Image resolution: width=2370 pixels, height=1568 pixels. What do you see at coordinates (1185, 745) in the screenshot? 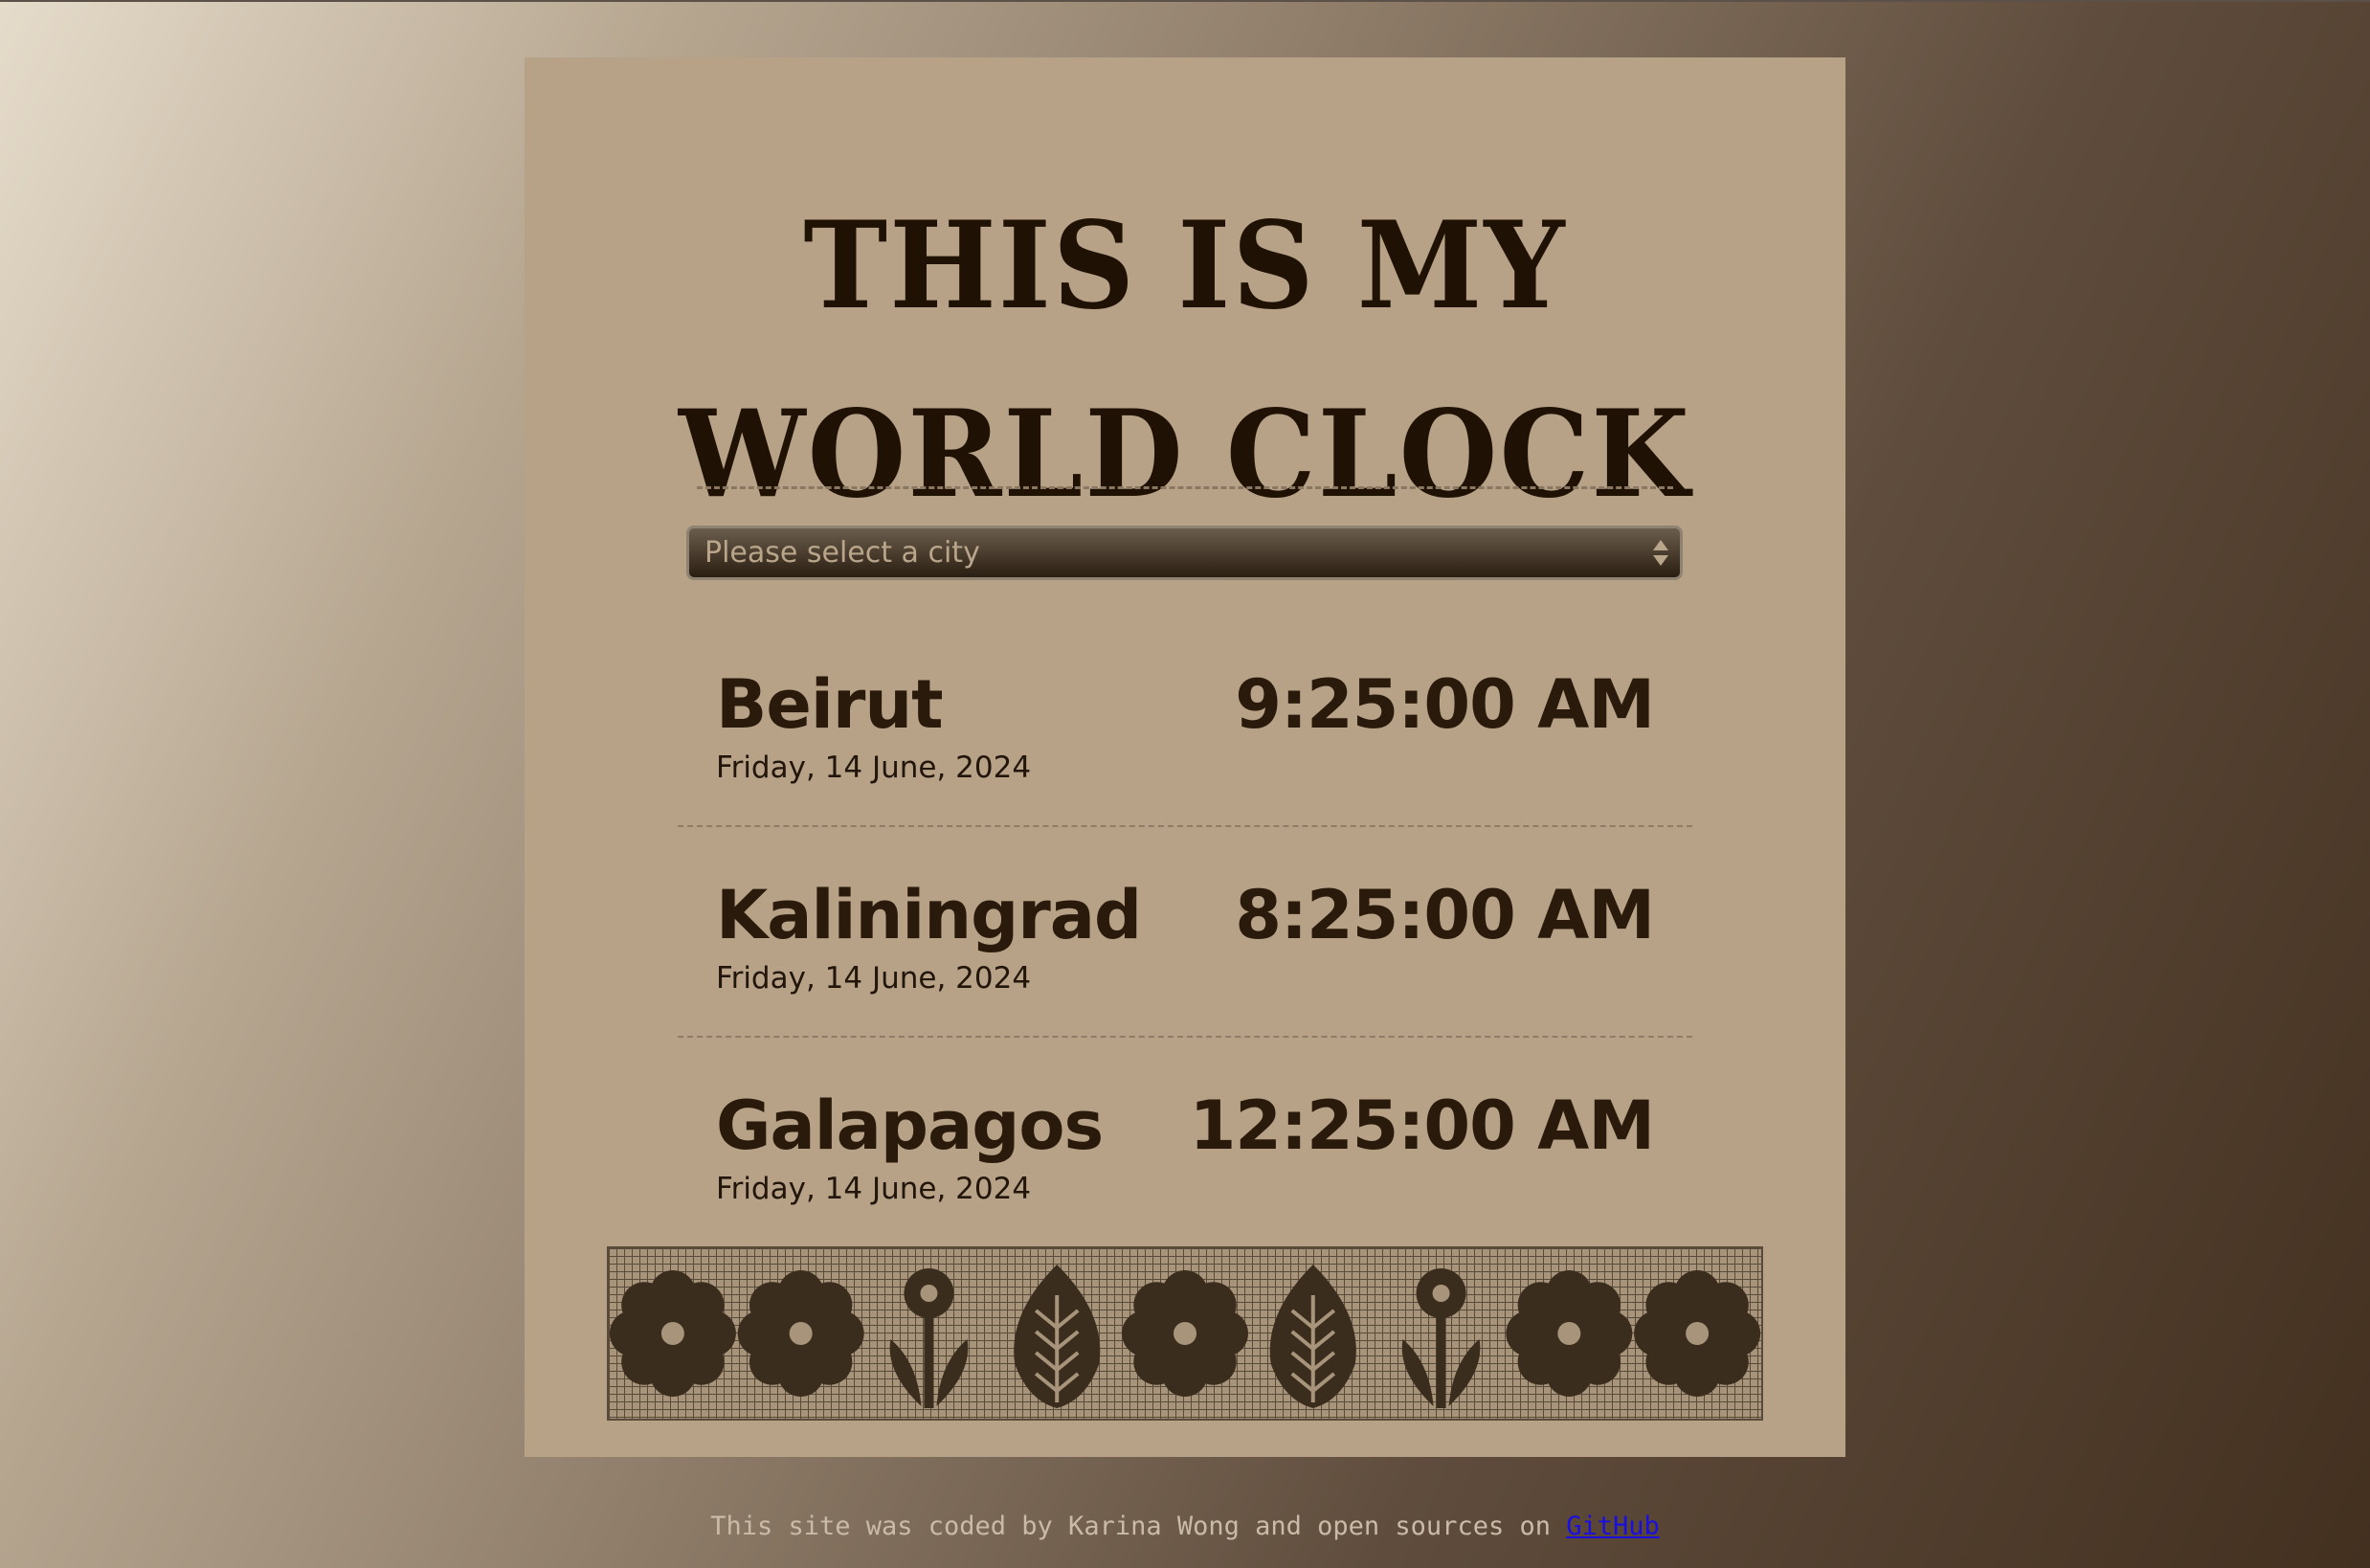
I see `city-row-beirut: Beirut Friday, 14 June, 2024 9:25:00 AM` at bounding box center [1185, 745].